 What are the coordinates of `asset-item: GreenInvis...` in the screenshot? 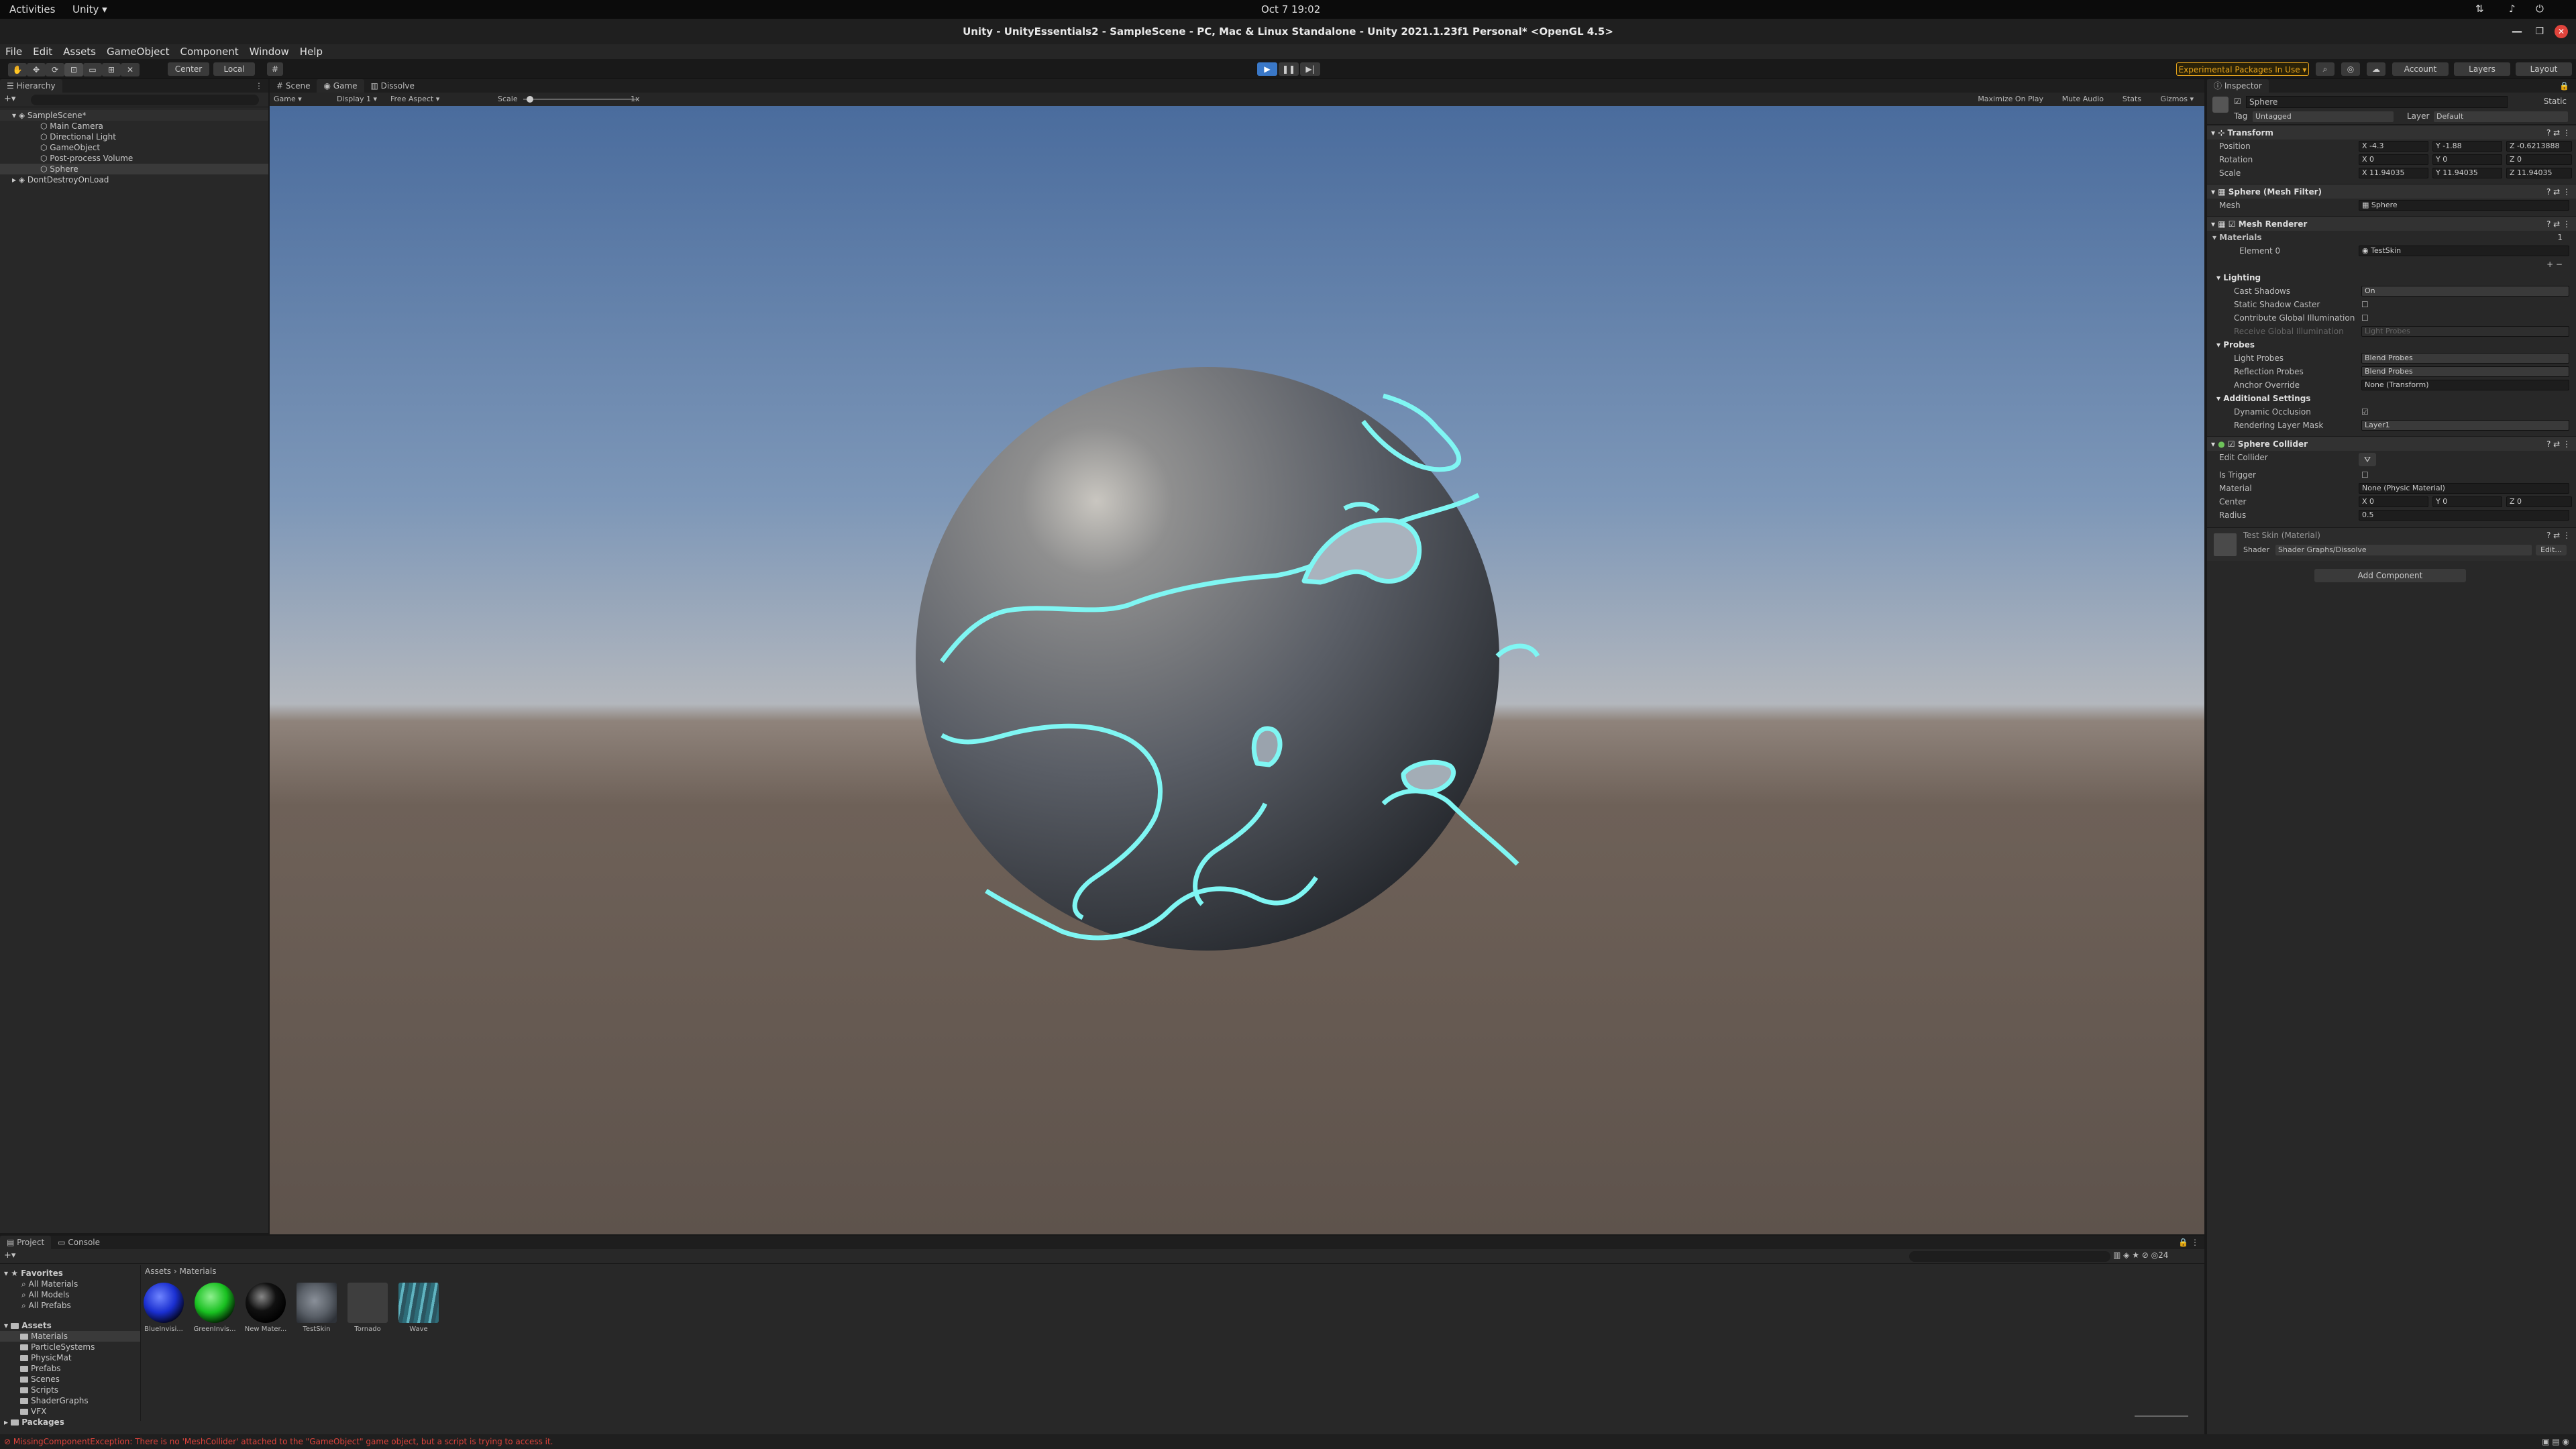 It's located at (214, 1308).